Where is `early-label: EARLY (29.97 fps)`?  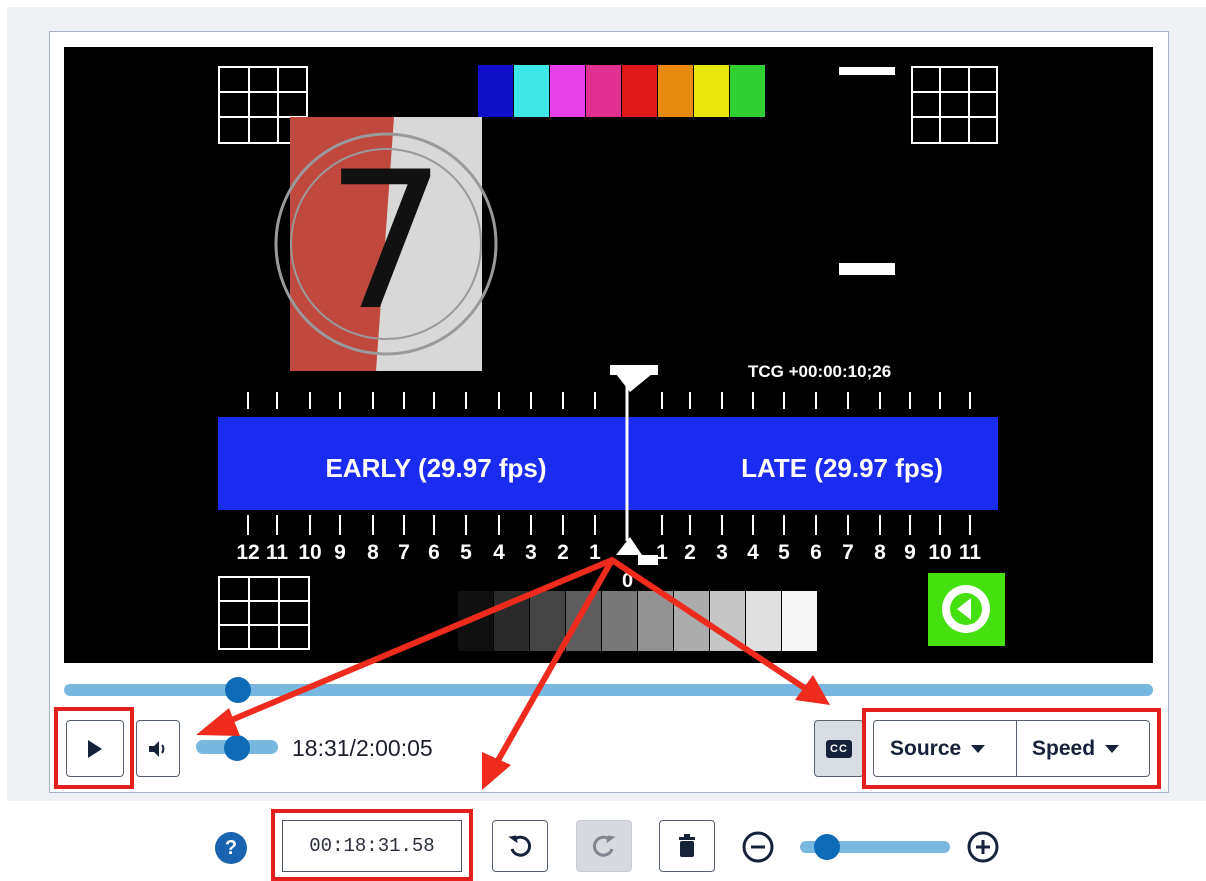
early-label: EARLY (29.97 fps) is located at coordinates (435, 468).